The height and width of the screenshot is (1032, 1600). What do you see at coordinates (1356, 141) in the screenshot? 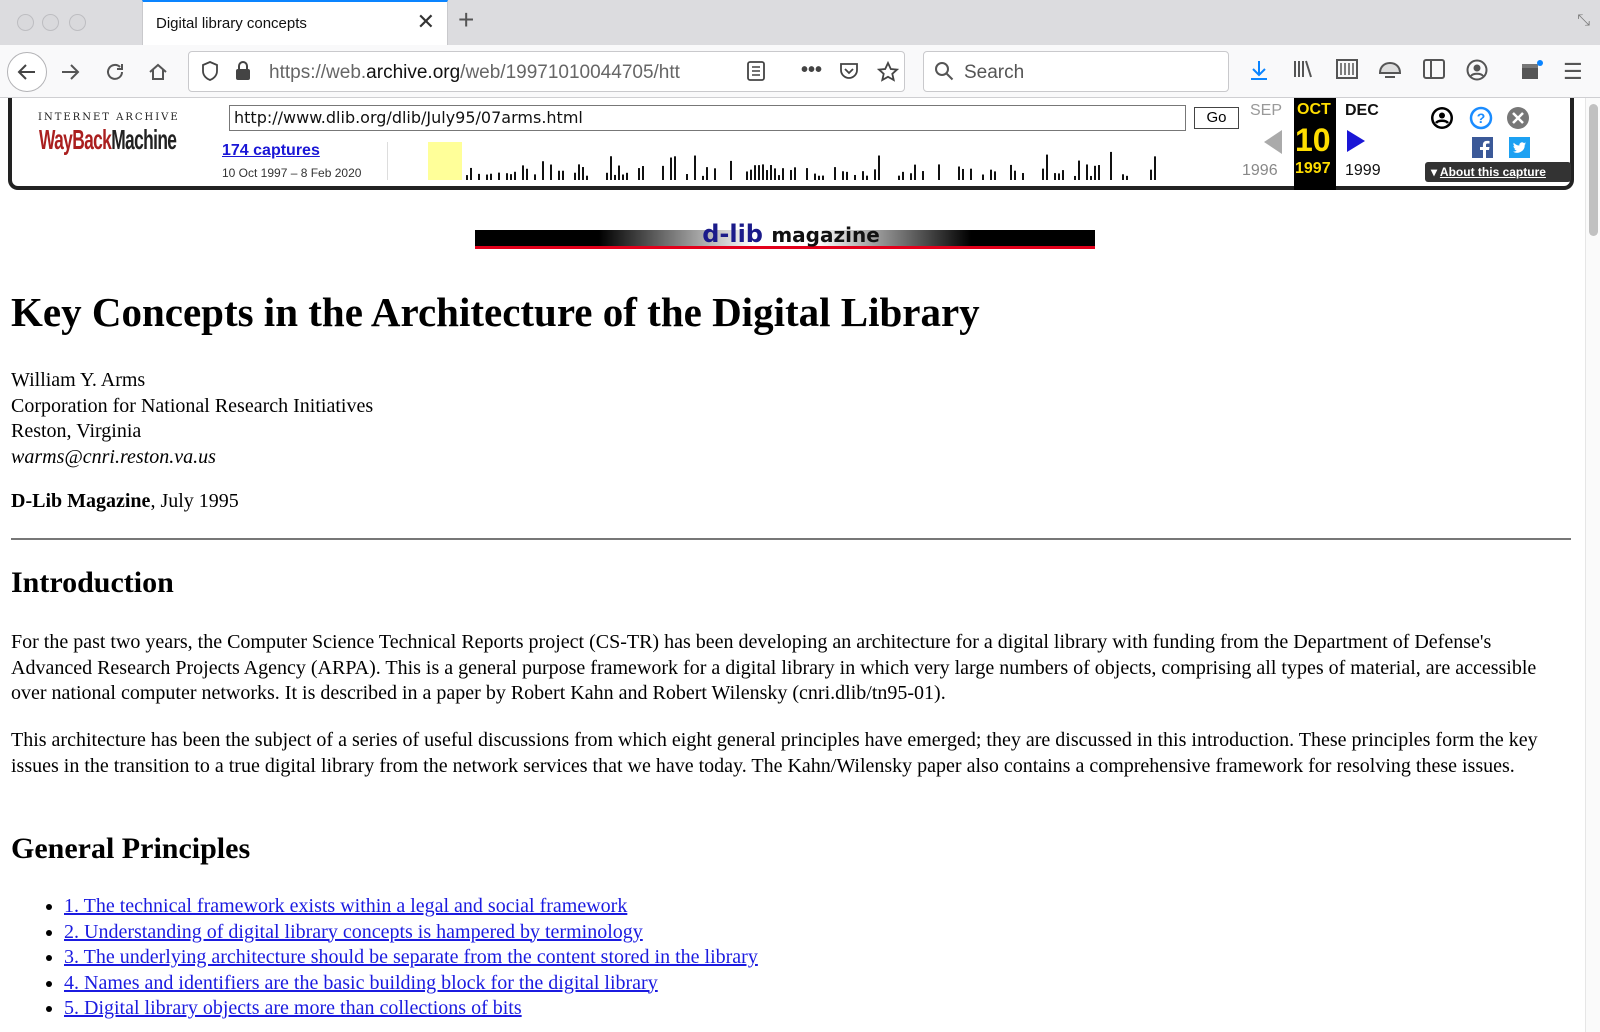
I see `next-capture-arrow-icon` at bounding box center [1356, 141].